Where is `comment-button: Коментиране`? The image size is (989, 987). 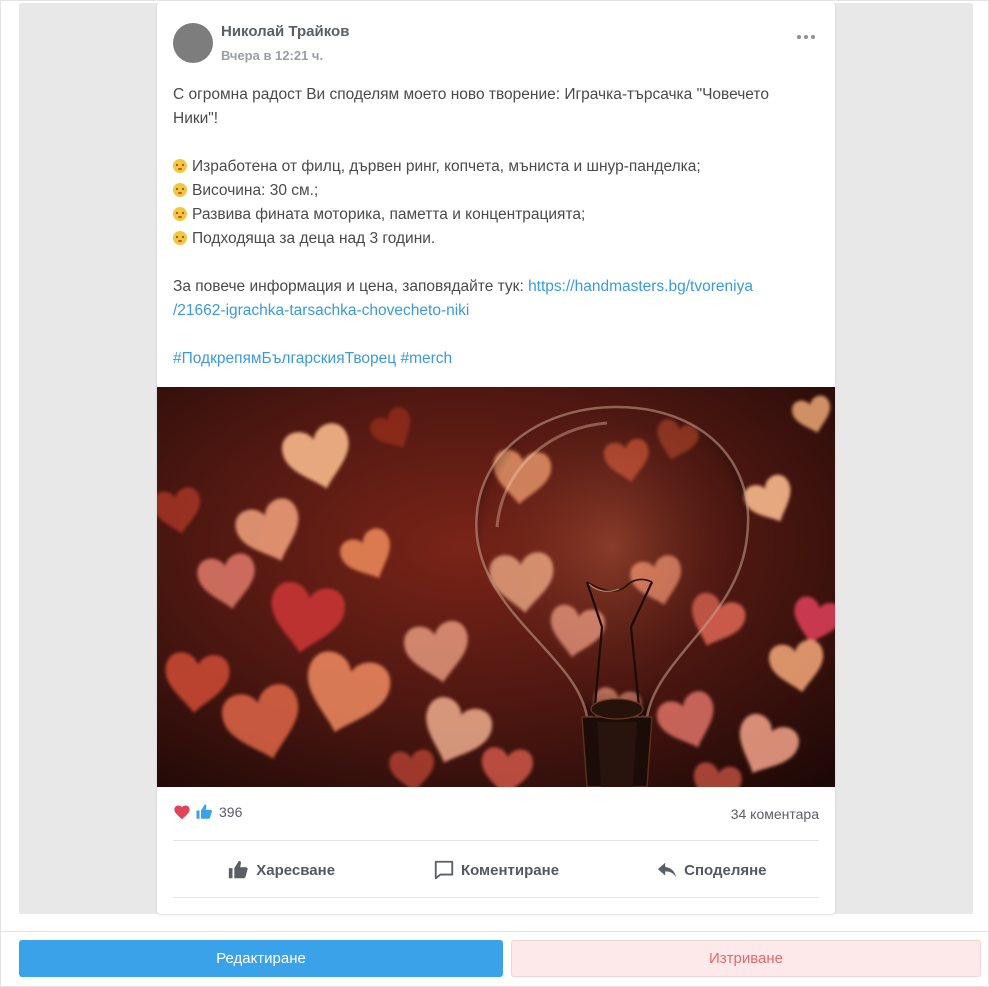
comment-button: Коментиране is located at coordinates (495, 870).